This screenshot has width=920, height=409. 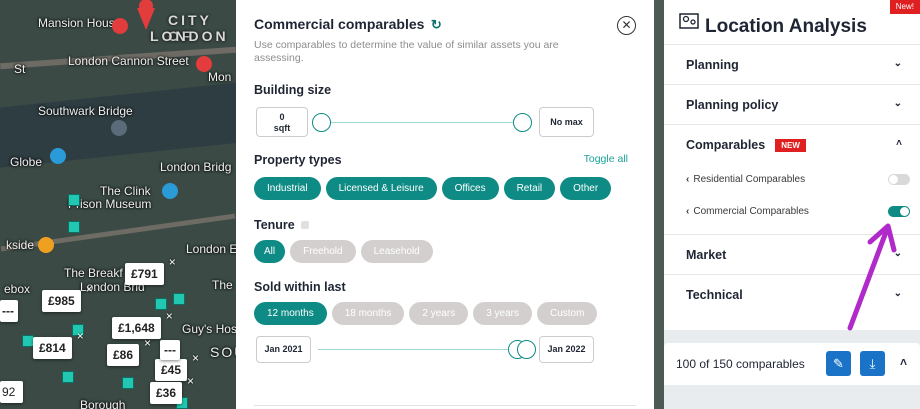 I want to click on edit-button: ✎, so click(x=838, y=363).